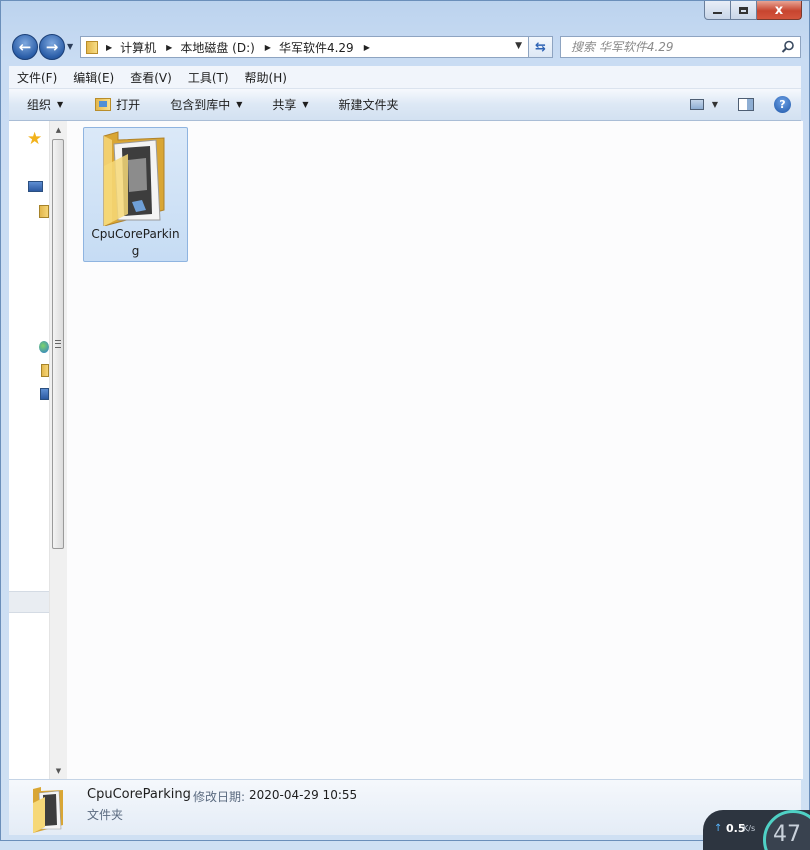 Image resolution: width=810 pixels, height=850 pixels. I want to click on homegroup-icon, so click(44, 347).